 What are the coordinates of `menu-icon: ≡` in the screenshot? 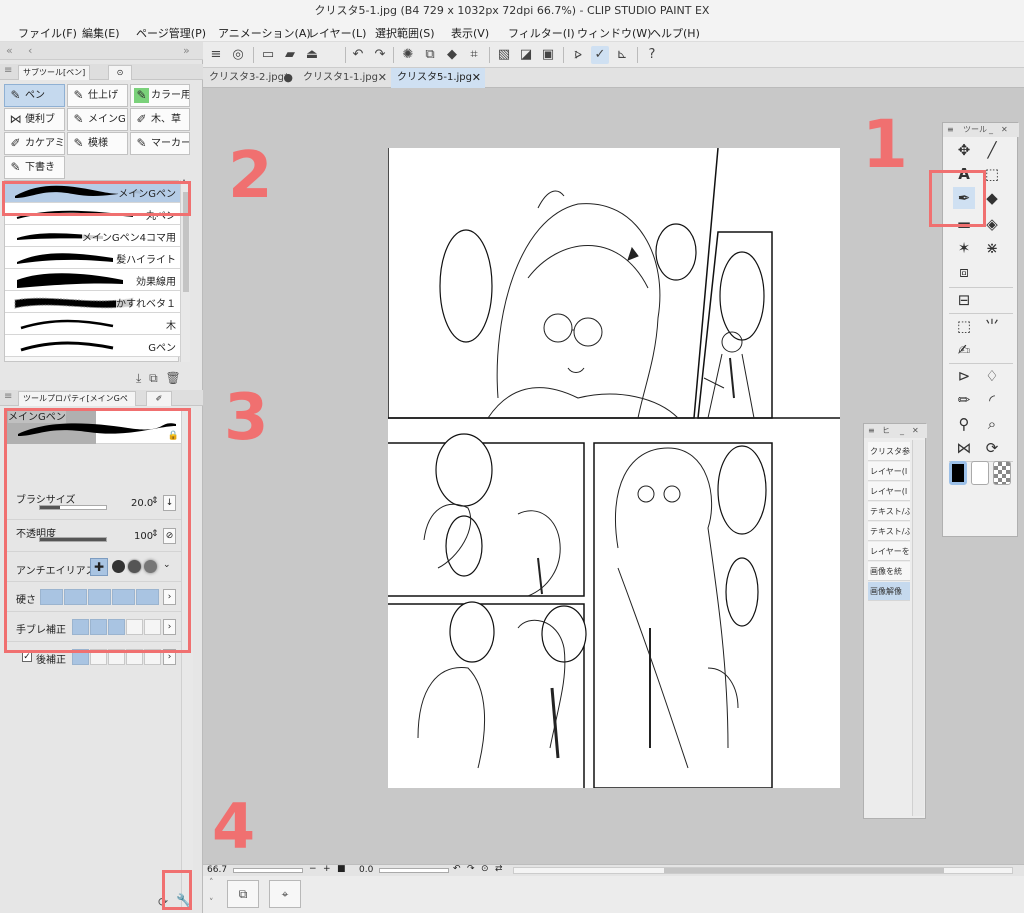 It's located at (216, 55).